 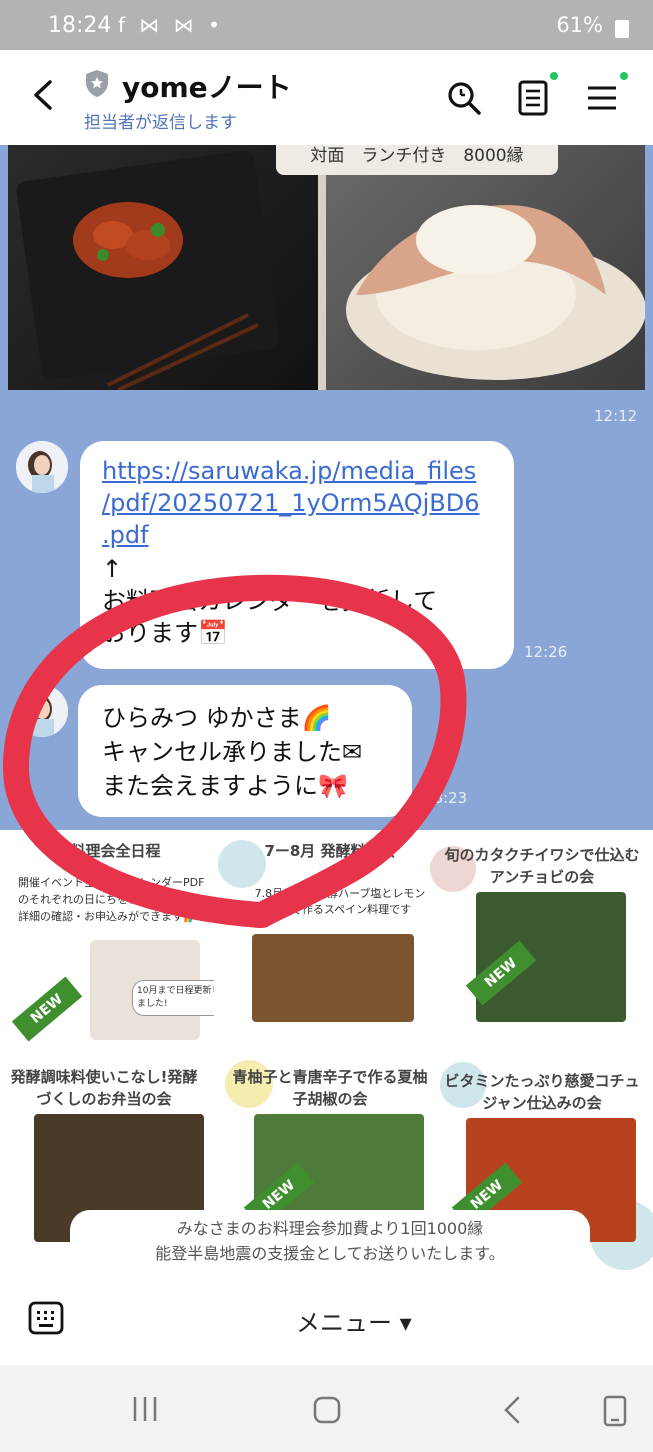 What do you see at coordinates (160, 123) in the screenshot?
I see `chat-subtitle: 担当者が返信します` at bounding box center [160, 123].